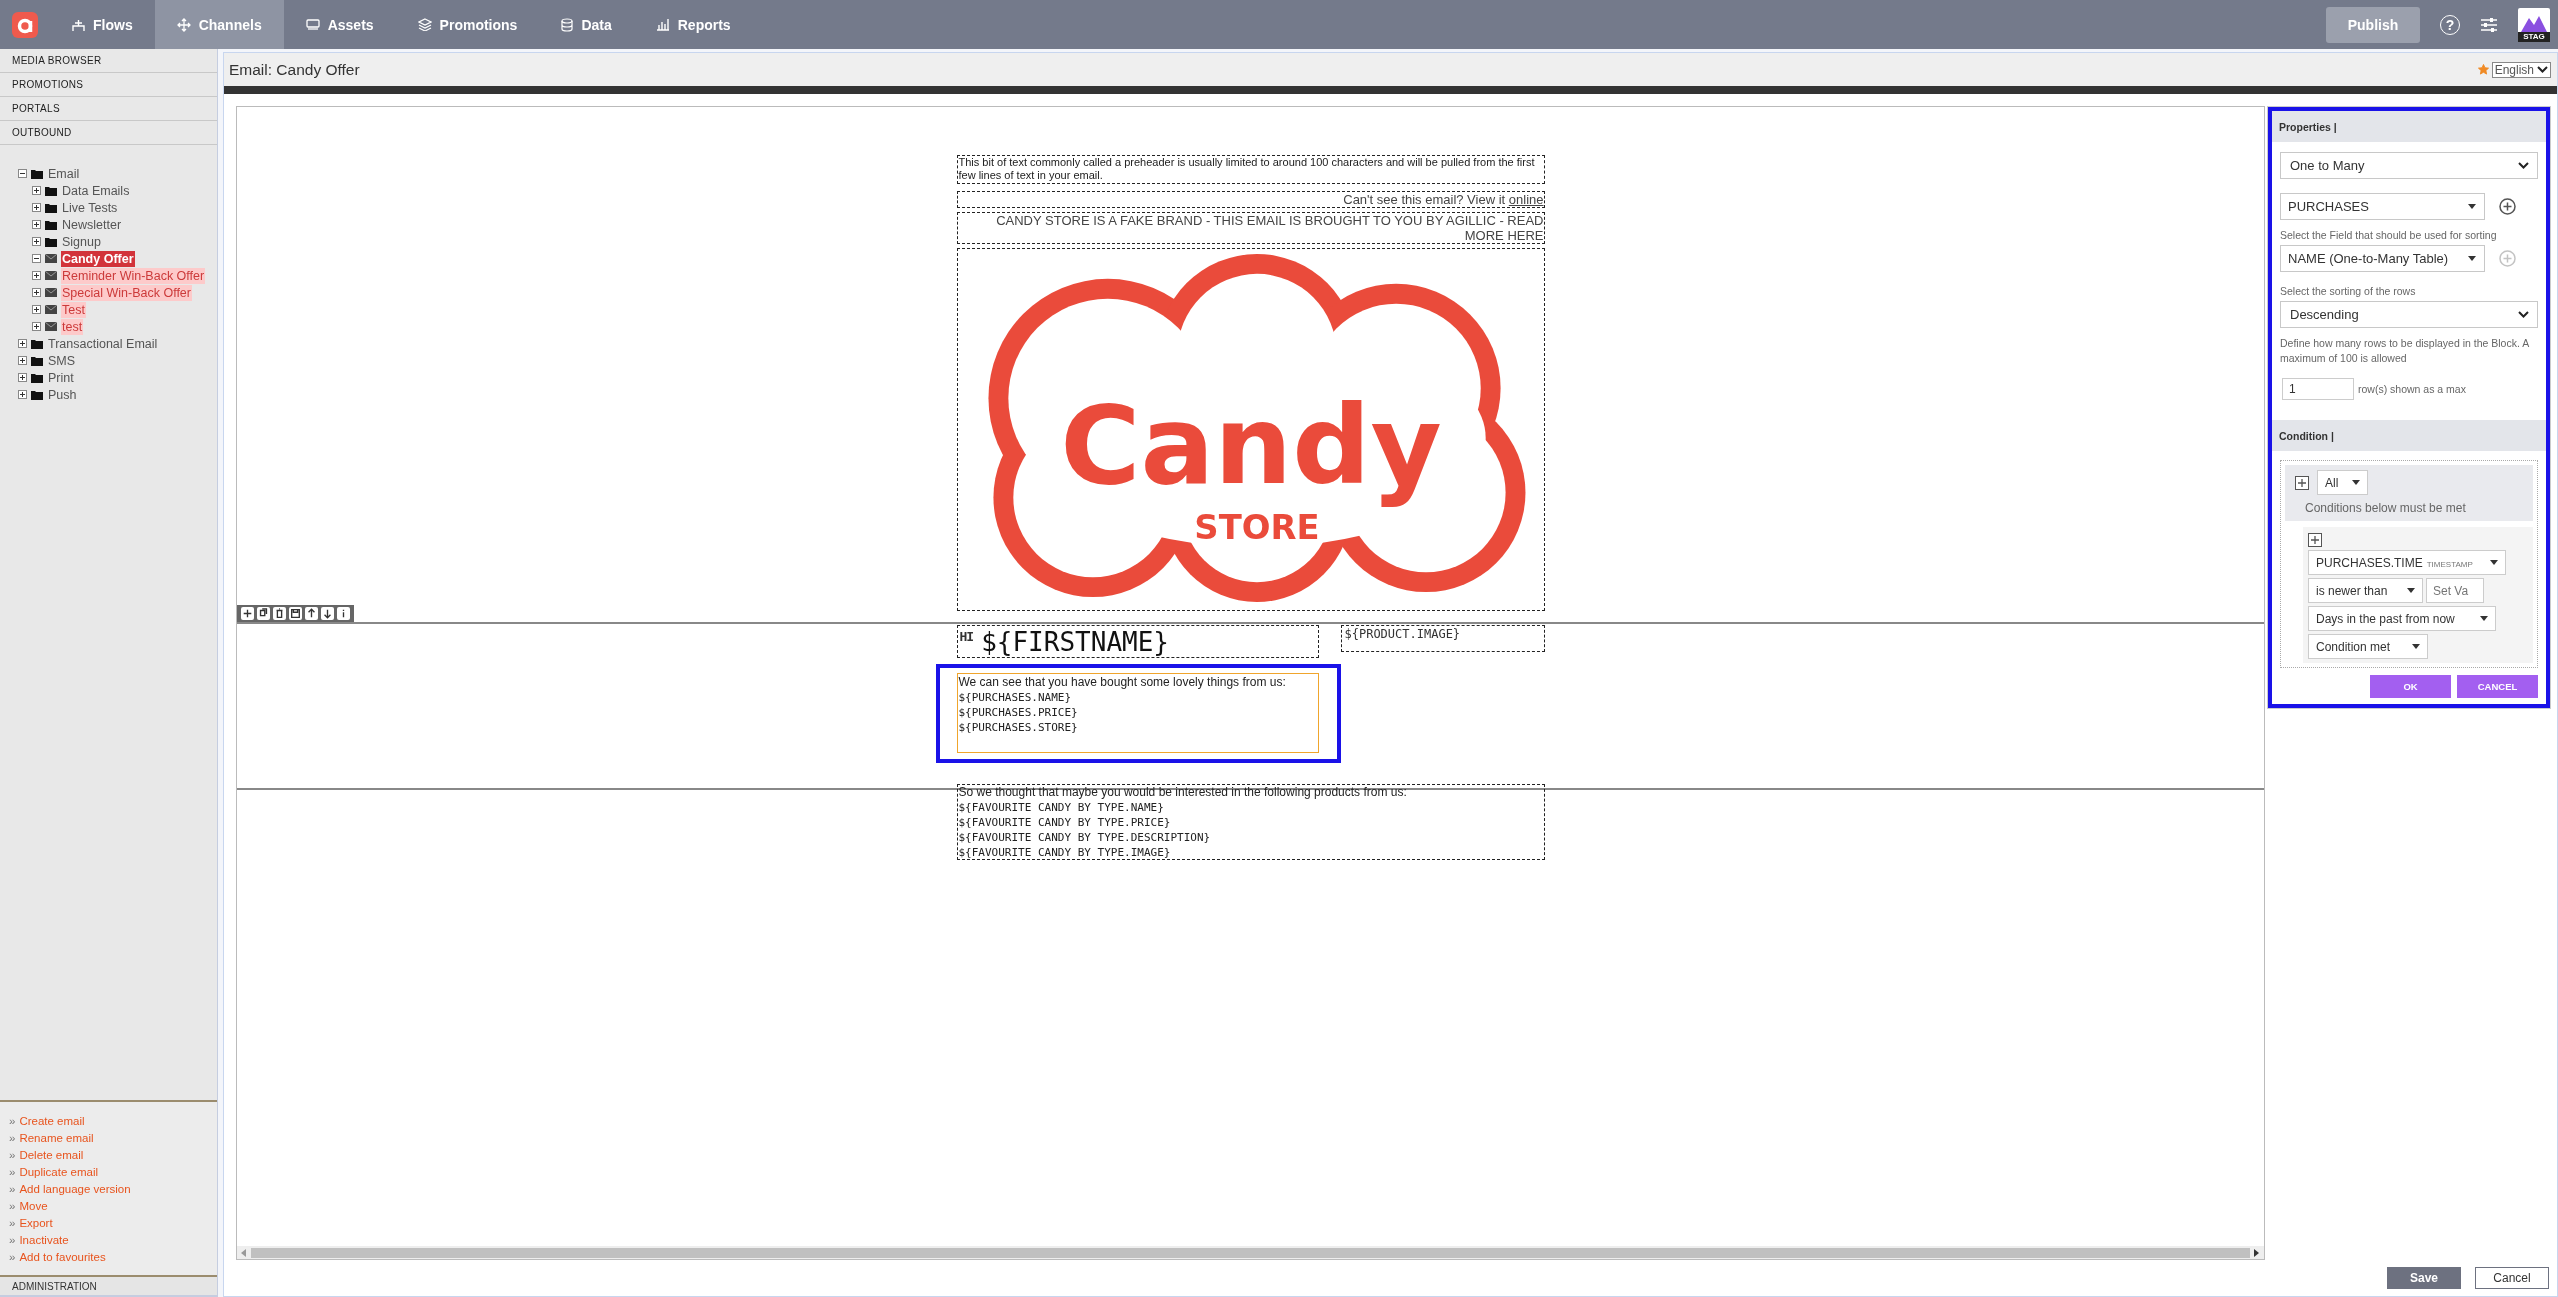 Image resolution: width=2558 pixels, height=1297 pixels. I want to click on sidebar-section: PROMOTIONS, so click(108, 85).